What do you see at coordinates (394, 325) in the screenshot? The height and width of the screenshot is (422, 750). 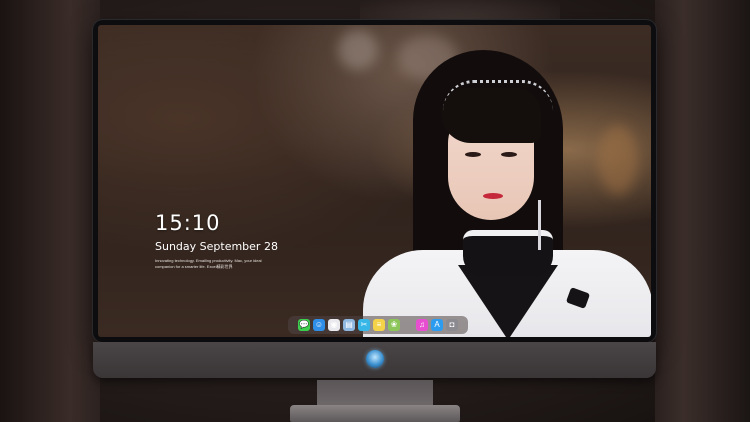 I see `photos-icon: ❀` at bounding box center [394, 325].